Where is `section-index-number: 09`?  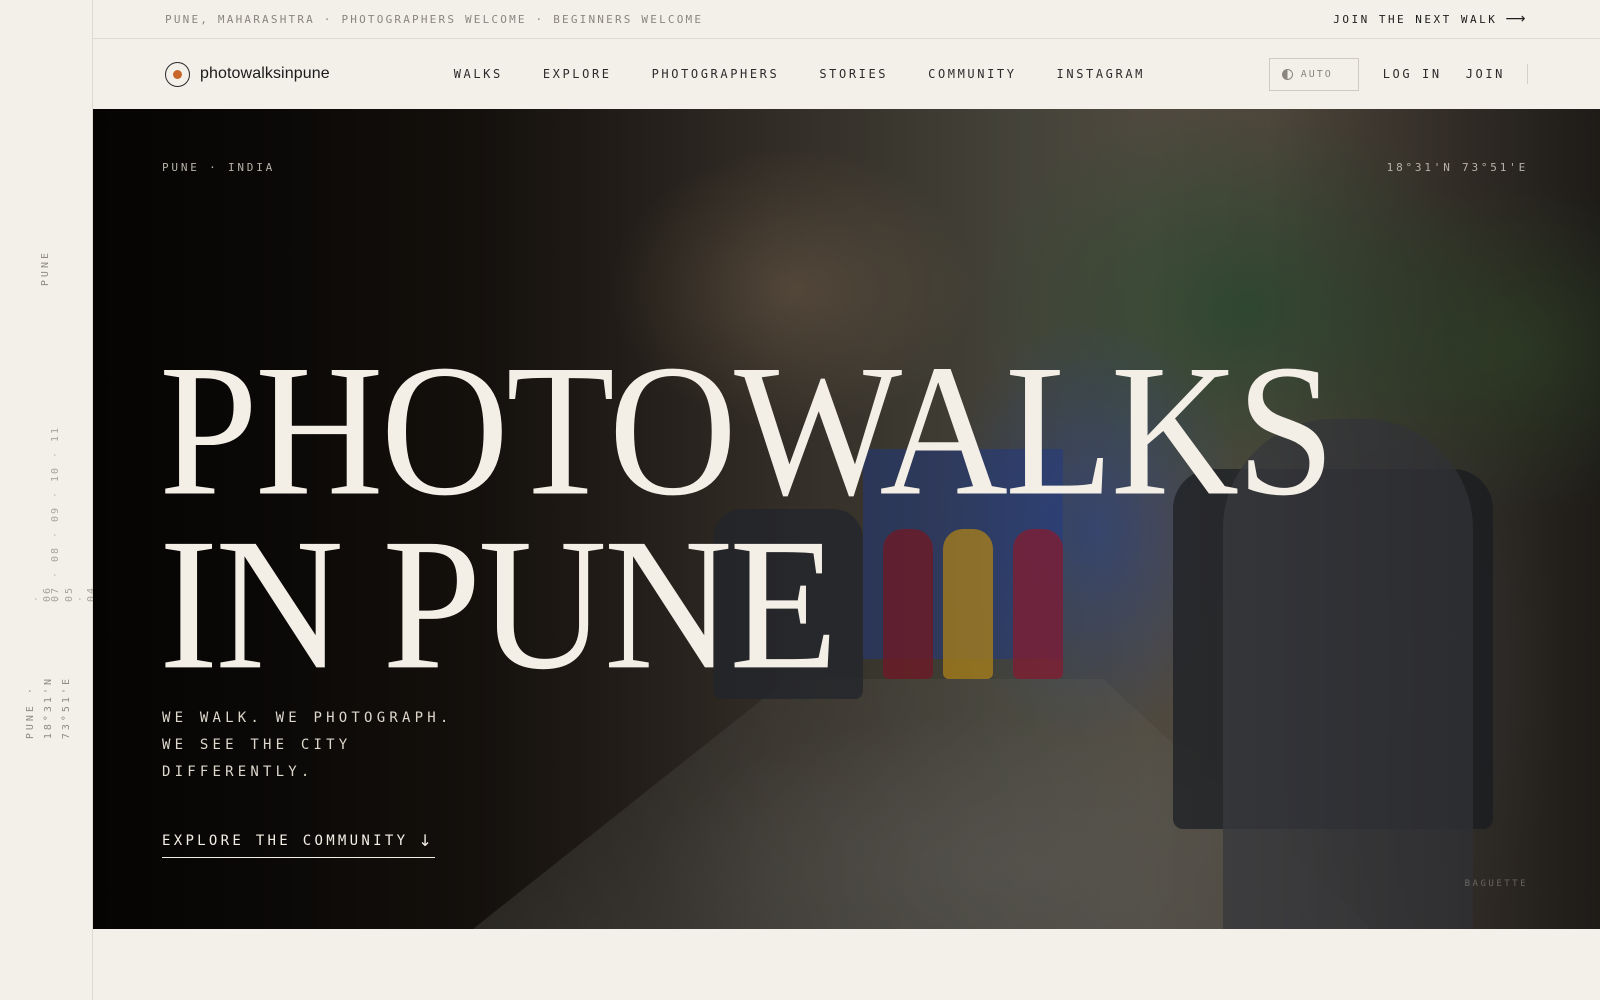
section-index-number: 09 is located at coordinates (55, 514).